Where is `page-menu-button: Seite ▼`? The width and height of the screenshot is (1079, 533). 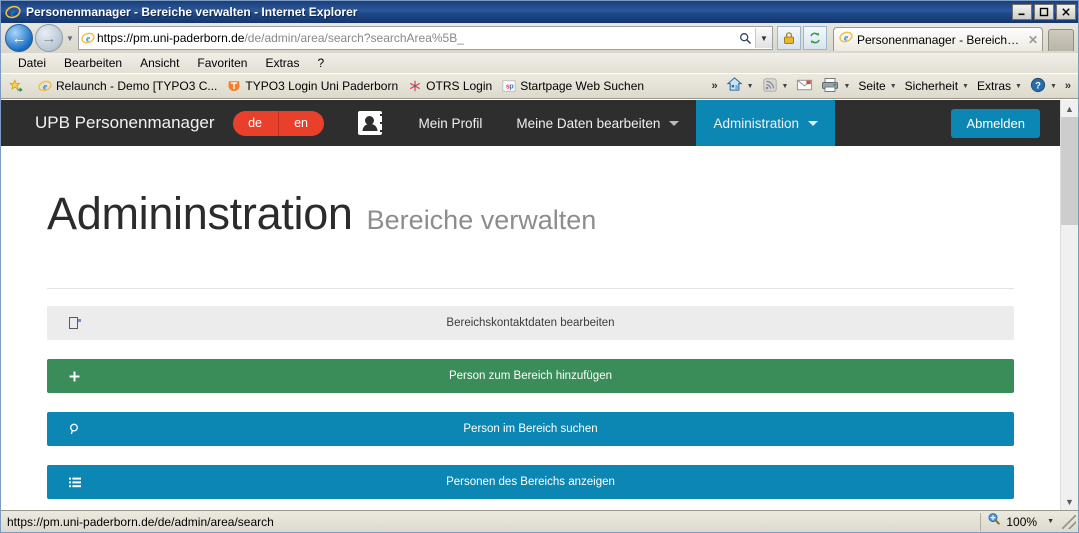
page-menu-button: Seite ▼ is located at coordinates (877, 86).